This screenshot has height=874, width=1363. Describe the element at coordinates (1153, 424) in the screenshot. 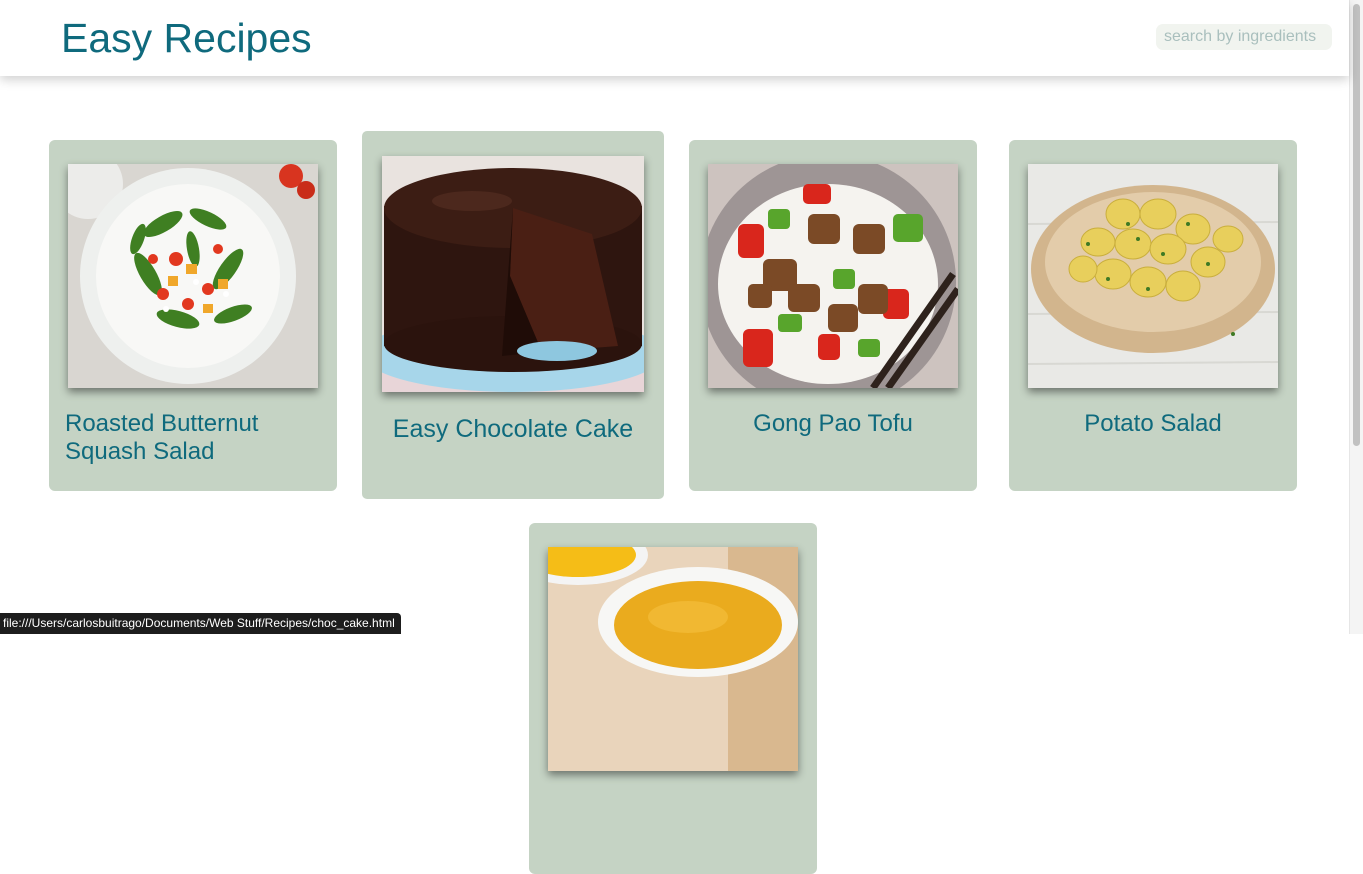

I see `recipe-name: Potato Salad` at that location.